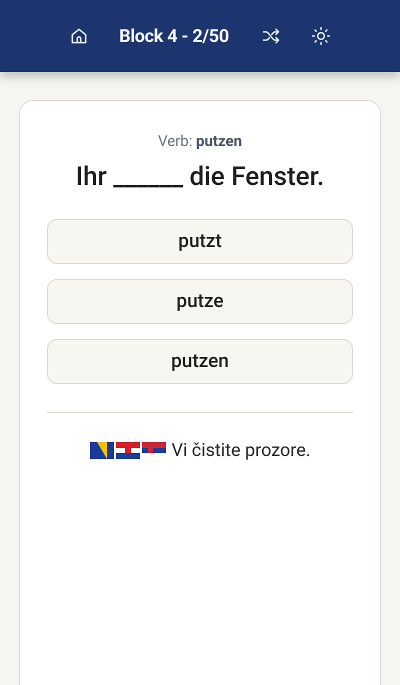  What do you see at coordinates (241, 451) in the screenshot?
I see `translation-text: Vi čistite prozore.` at bounding box center [241, 451].